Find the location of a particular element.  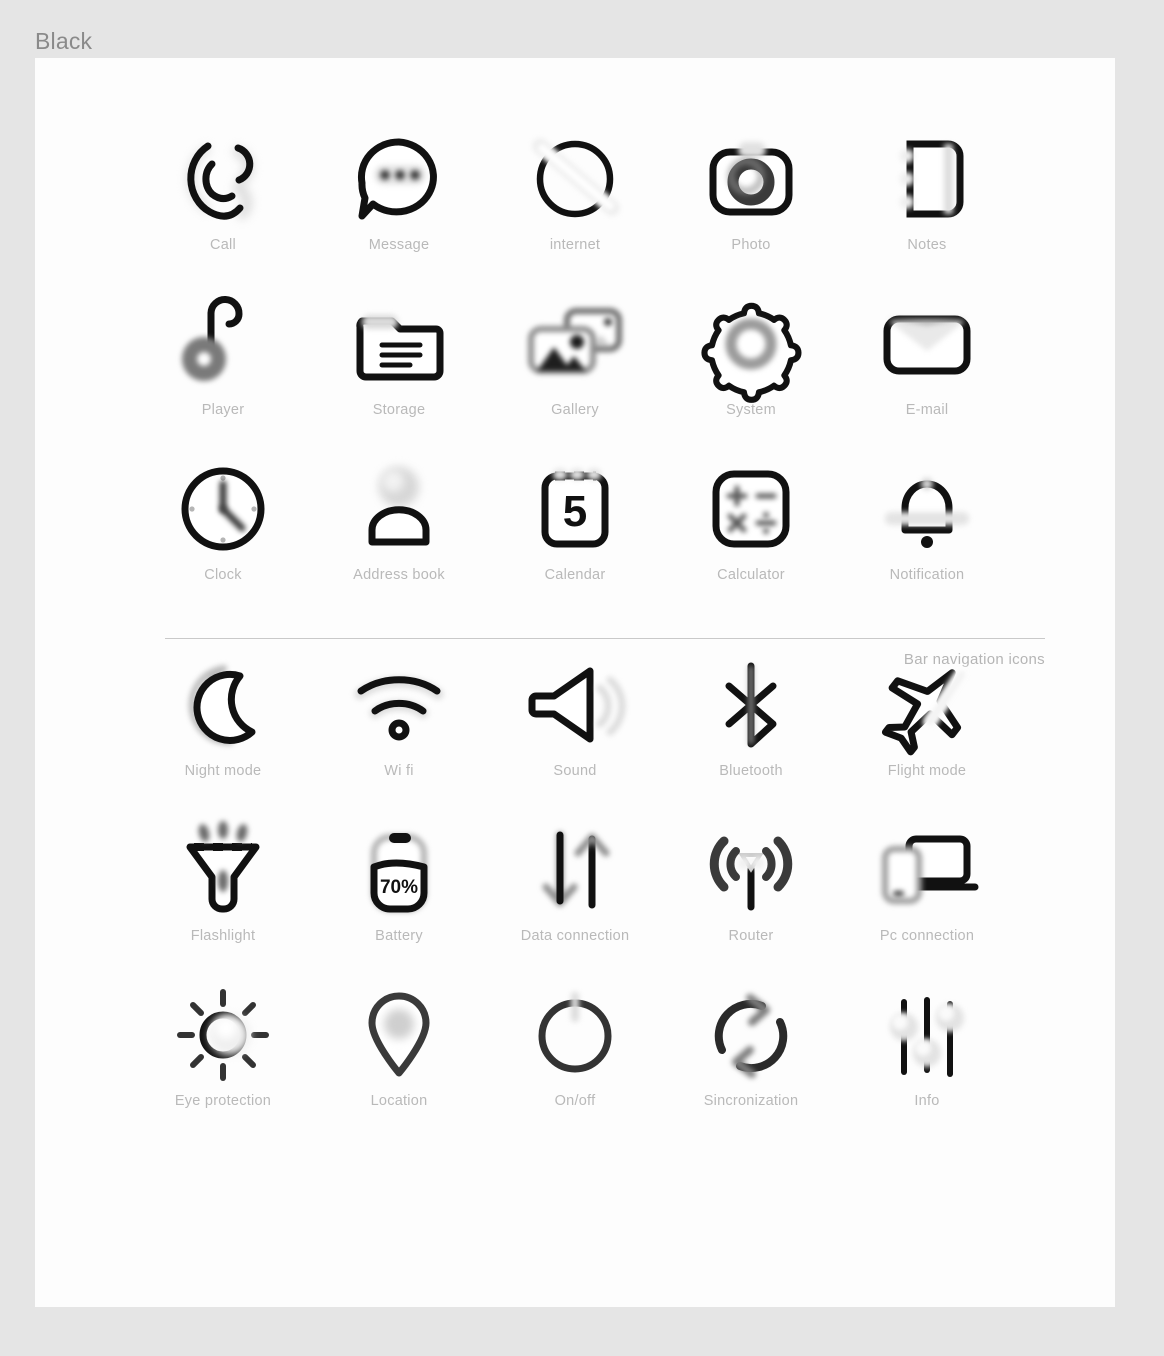

icon-cell-synchronization: Sincronization is located at coordinates (751, 1058).